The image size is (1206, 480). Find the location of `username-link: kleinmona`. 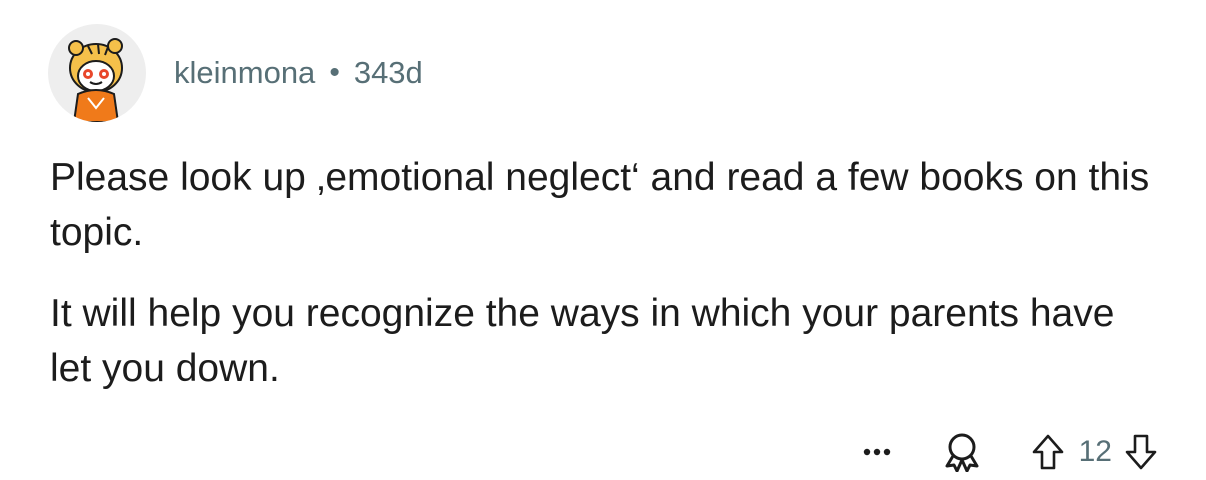

username-link: kleinmona is located at coordinates (244, 73).